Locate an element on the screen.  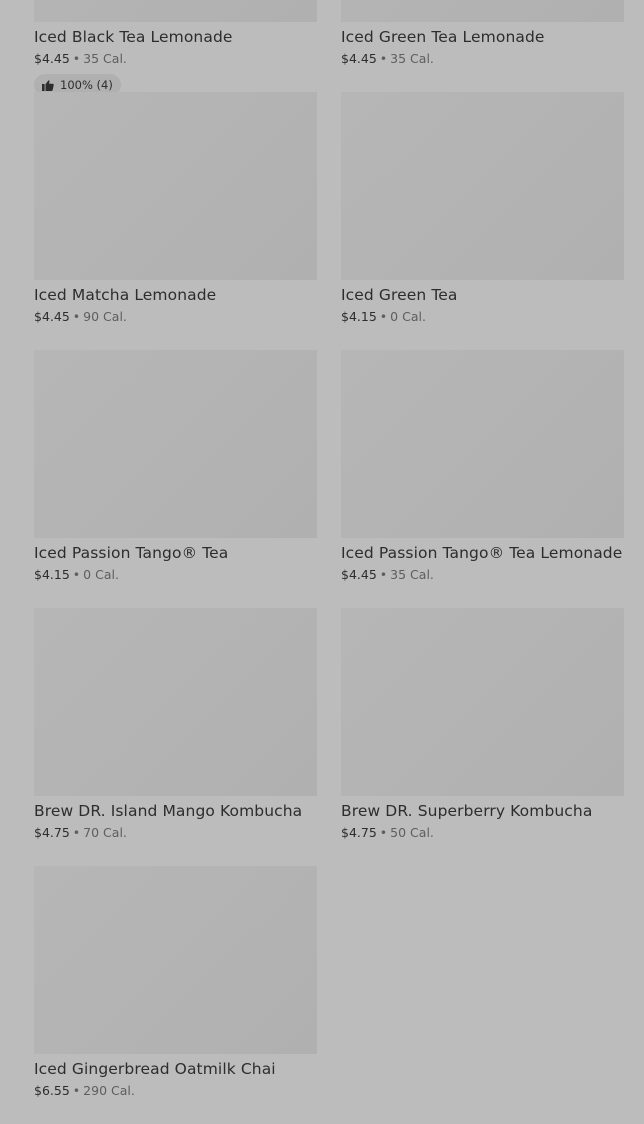
product-meta: $4.45 • 90 Cal. is located at coordinates (80, 317).